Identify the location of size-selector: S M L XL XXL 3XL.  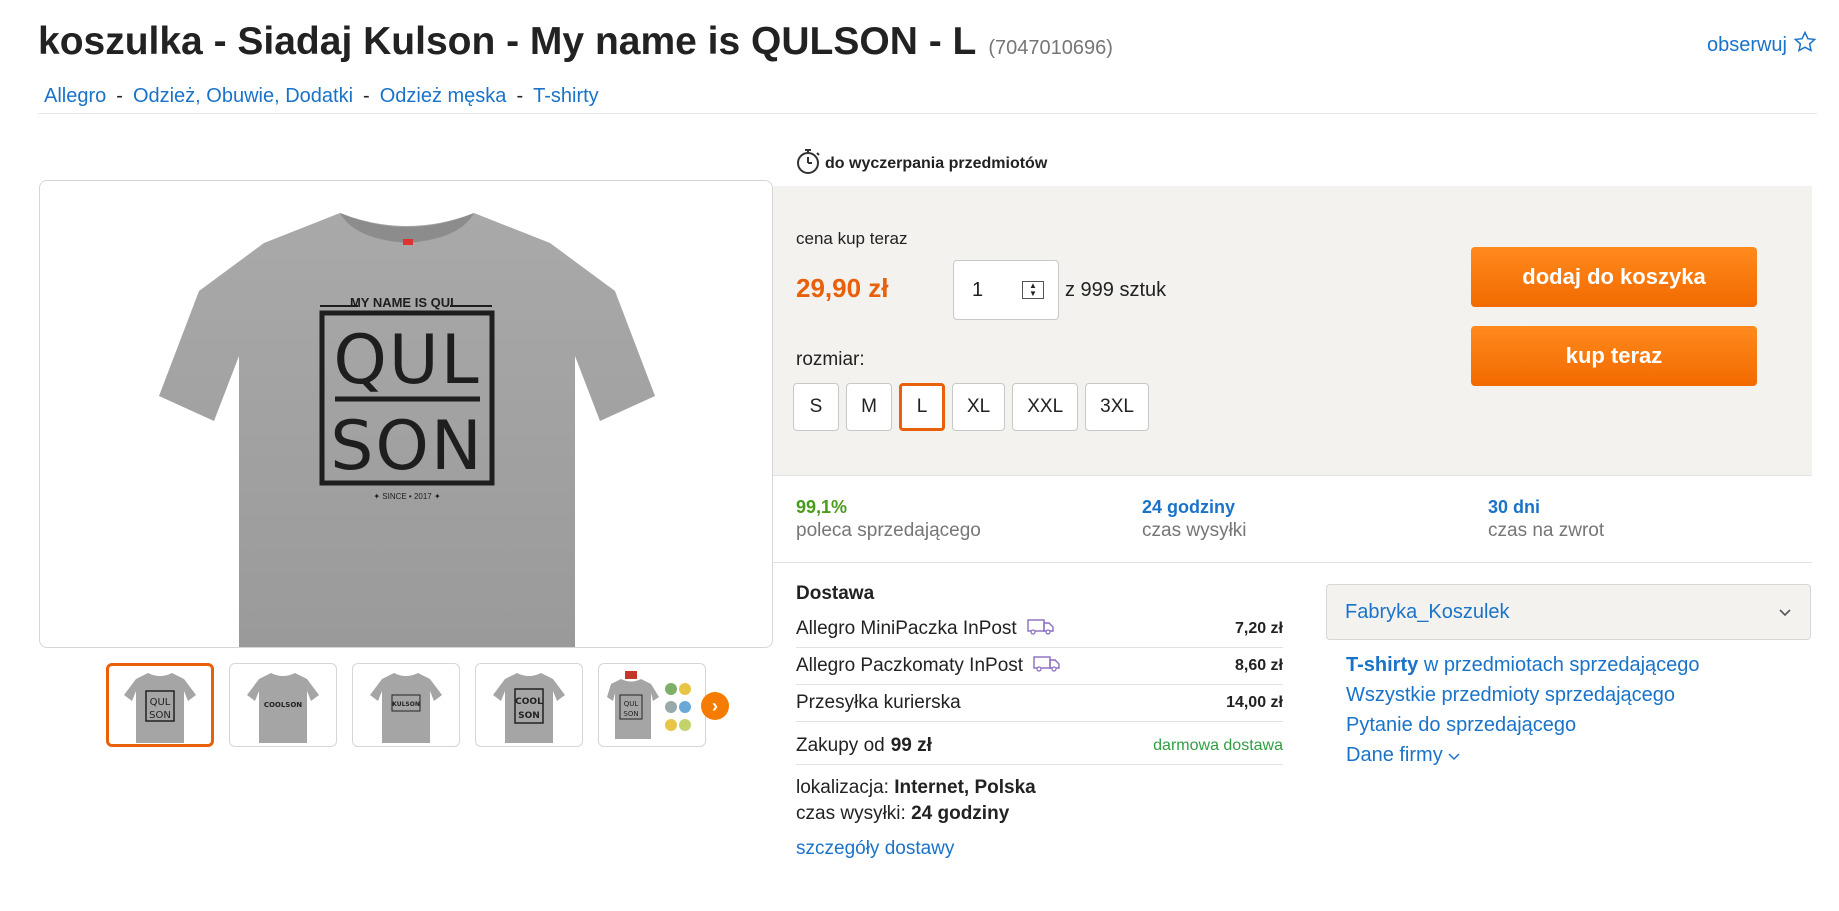
(971, 407).